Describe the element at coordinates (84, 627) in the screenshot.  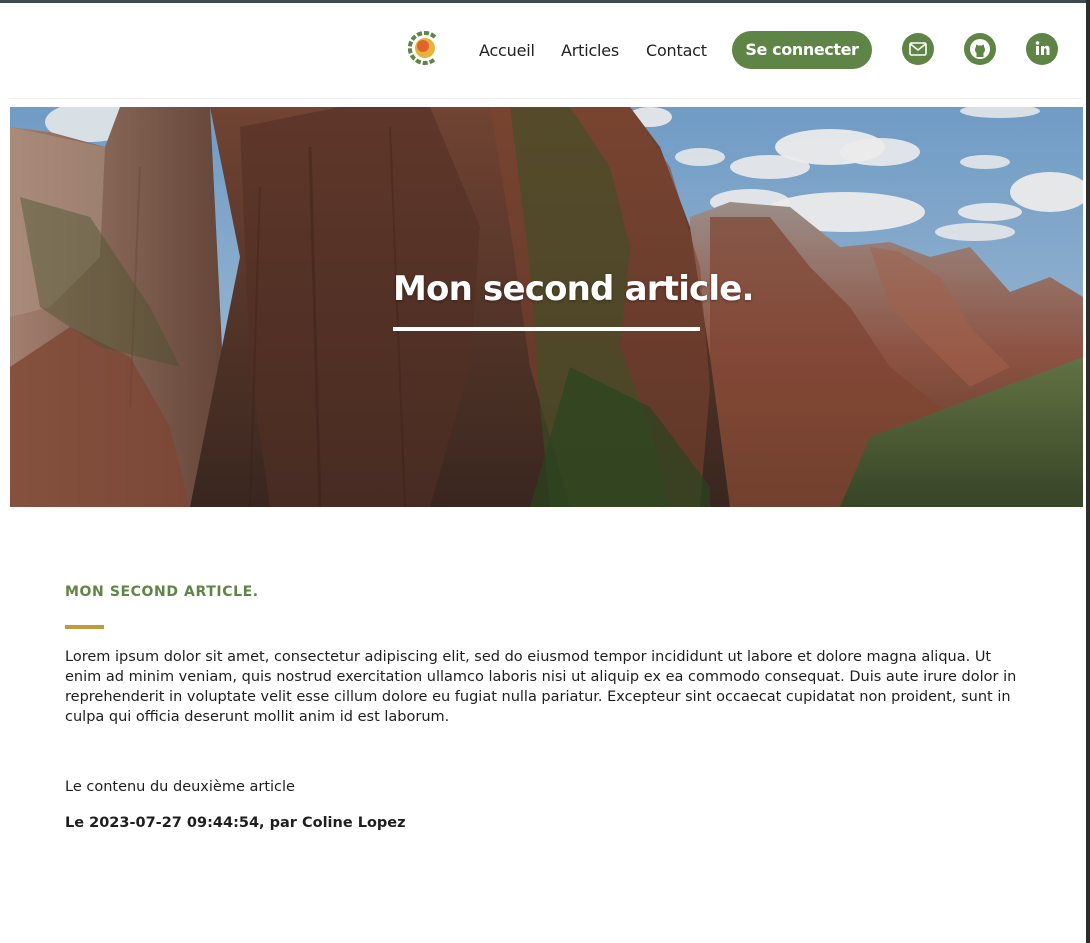
I see `article-heading-rule` at that location.